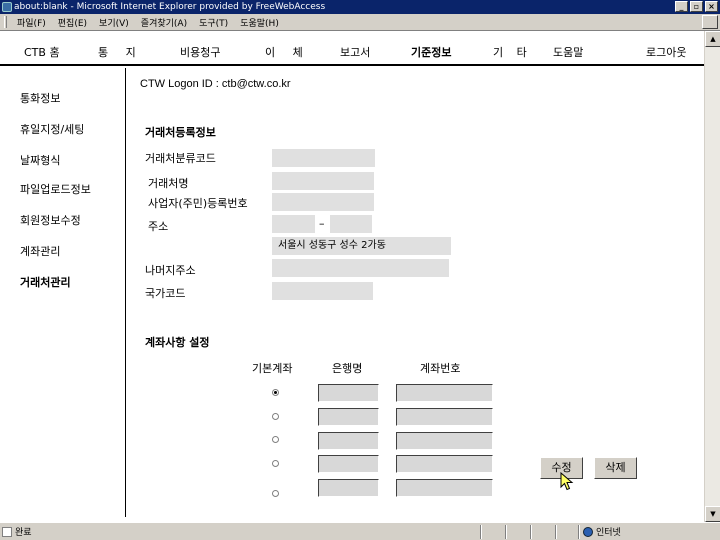  What do you see at coordinates (200, 52) in the screenshot?
I see `nav-billing: 비용청구` at bounding box center [200, 52].